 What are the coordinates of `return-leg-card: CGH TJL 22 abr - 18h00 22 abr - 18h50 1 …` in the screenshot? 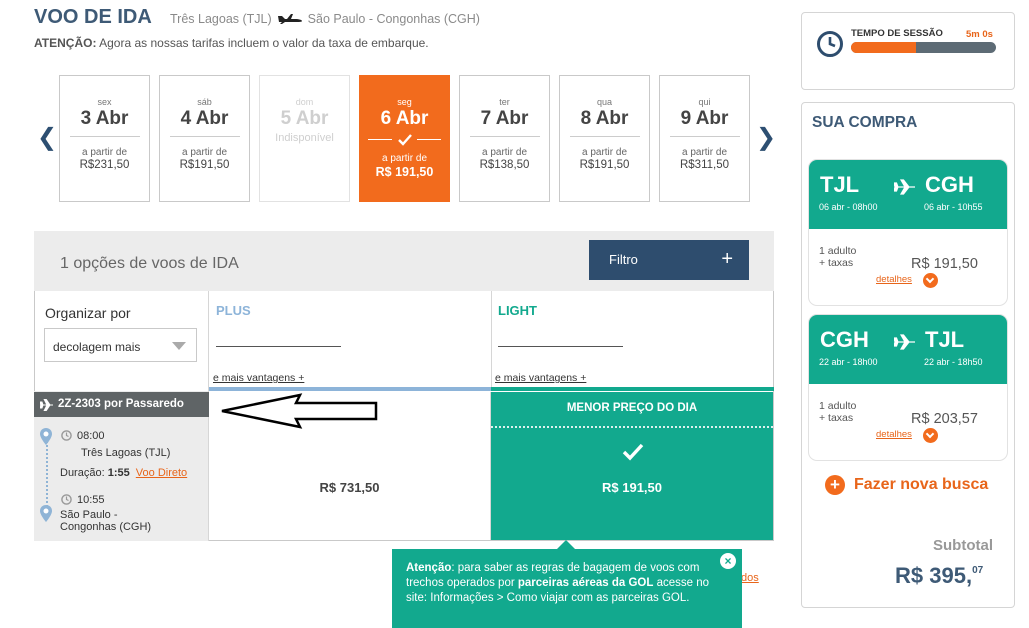 It's located at (908, 387).